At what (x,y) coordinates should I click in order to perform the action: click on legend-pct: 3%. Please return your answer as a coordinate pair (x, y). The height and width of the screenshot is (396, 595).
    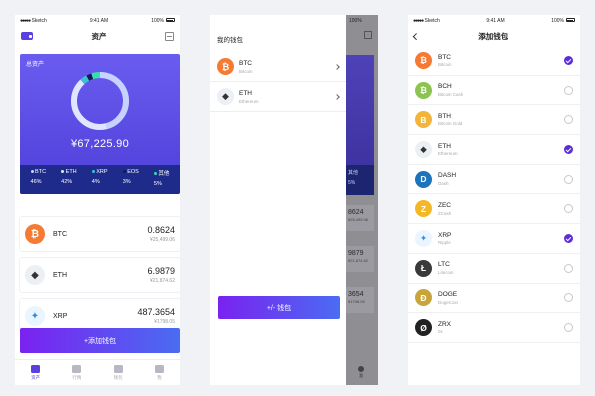
    Looking at the image, I should click on (126, 182).